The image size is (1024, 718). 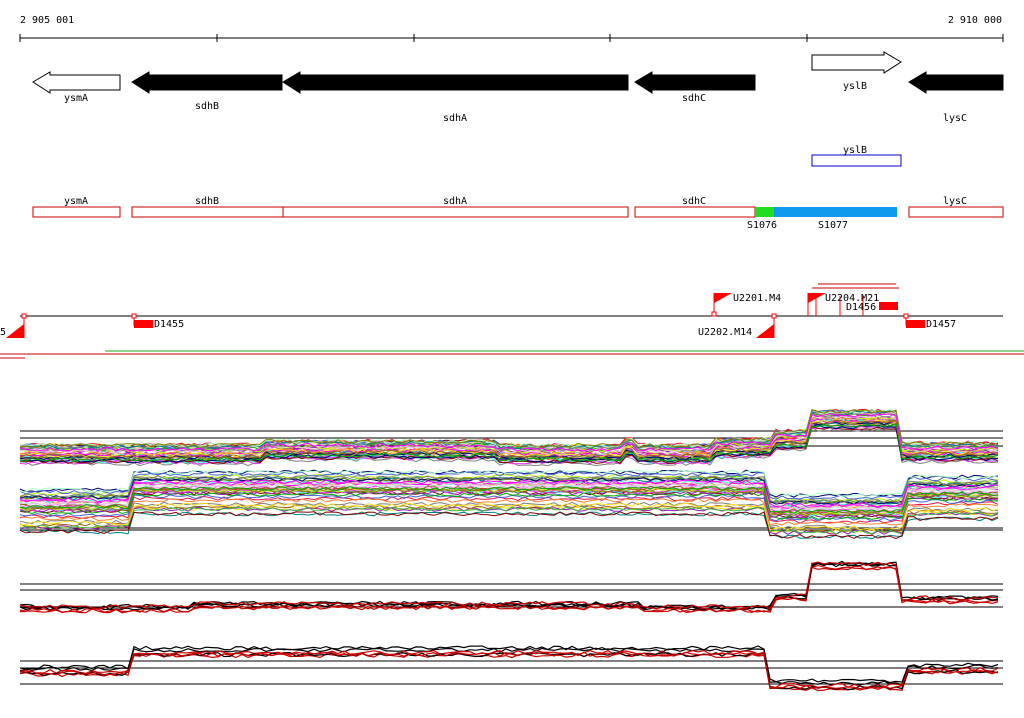 What do you see at coordinates (822, 219) in the screenshot?
I see `segment-track: S1076 S1077` at bounding box center [822, 219].